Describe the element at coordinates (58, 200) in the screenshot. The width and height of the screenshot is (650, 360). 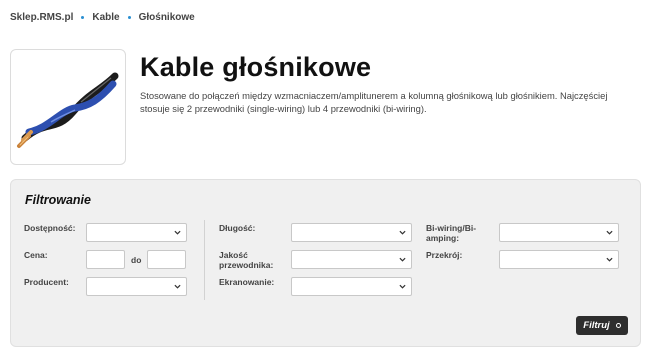
I see `filter-title: Filtrowanie` at that location.